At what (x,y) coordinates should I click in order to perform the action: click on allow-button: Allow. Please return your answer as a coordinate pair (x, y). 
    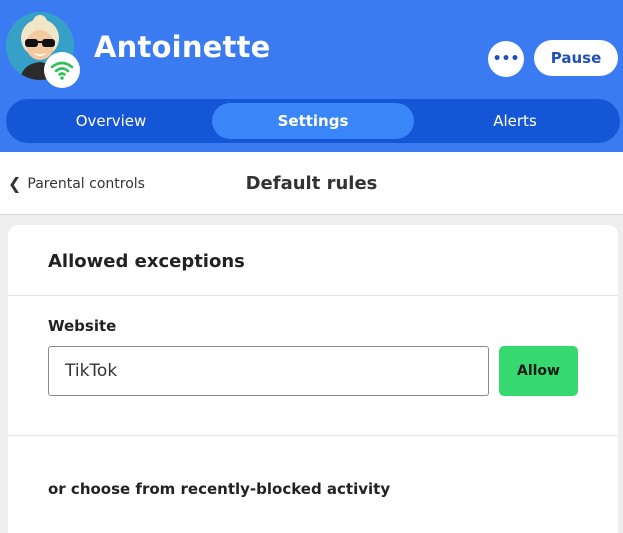
    Looking at the image, I should click on (538, 371).